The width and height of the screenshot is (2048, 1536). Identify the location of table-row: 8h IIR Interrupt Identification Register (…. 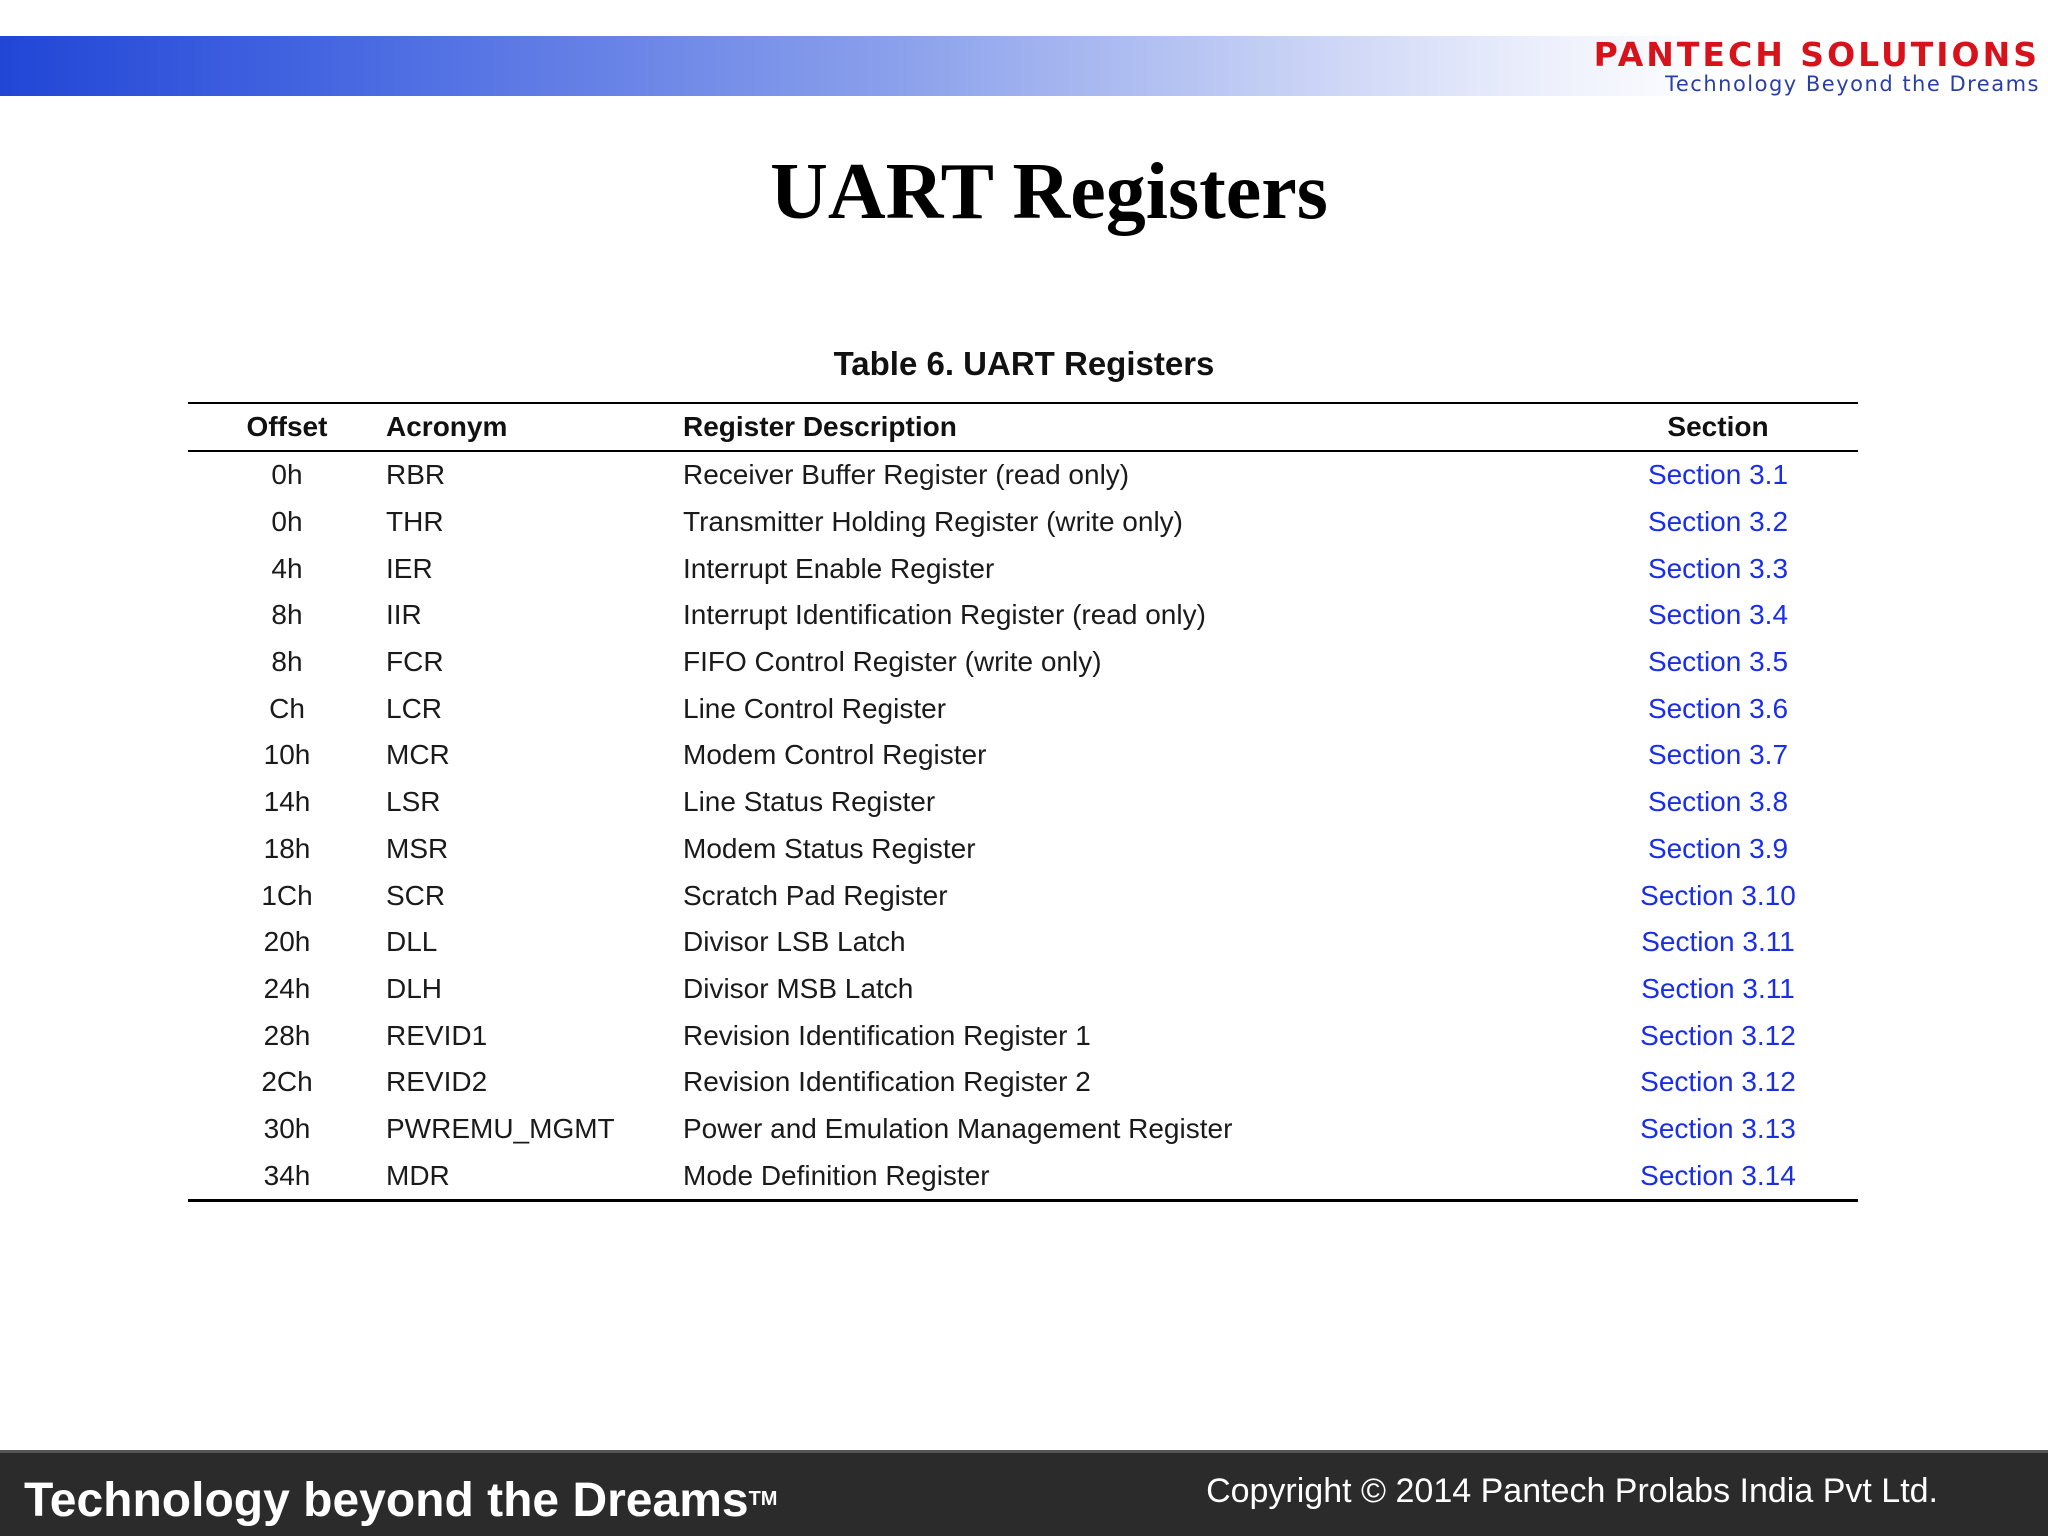
(1023, 615).